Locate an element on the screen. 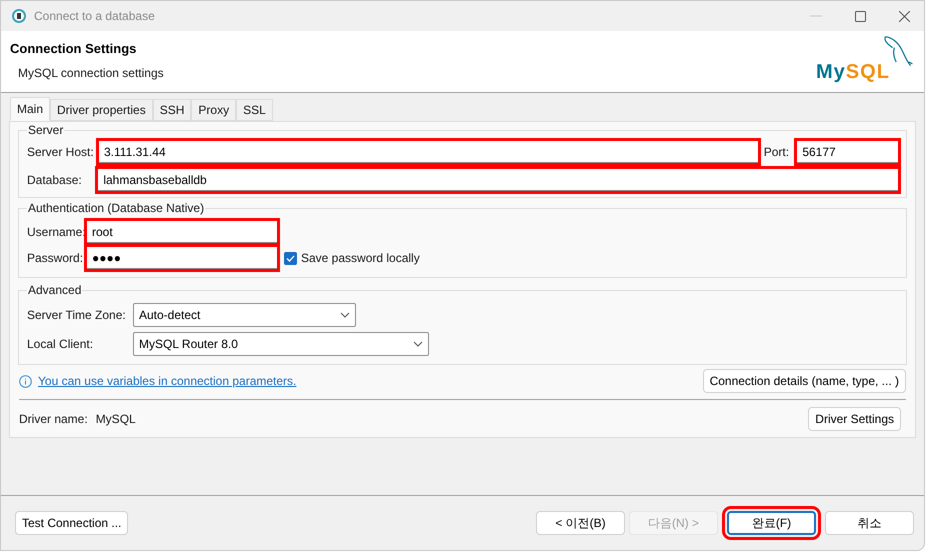  tab: Proxy is located at coordinates (213, 110).